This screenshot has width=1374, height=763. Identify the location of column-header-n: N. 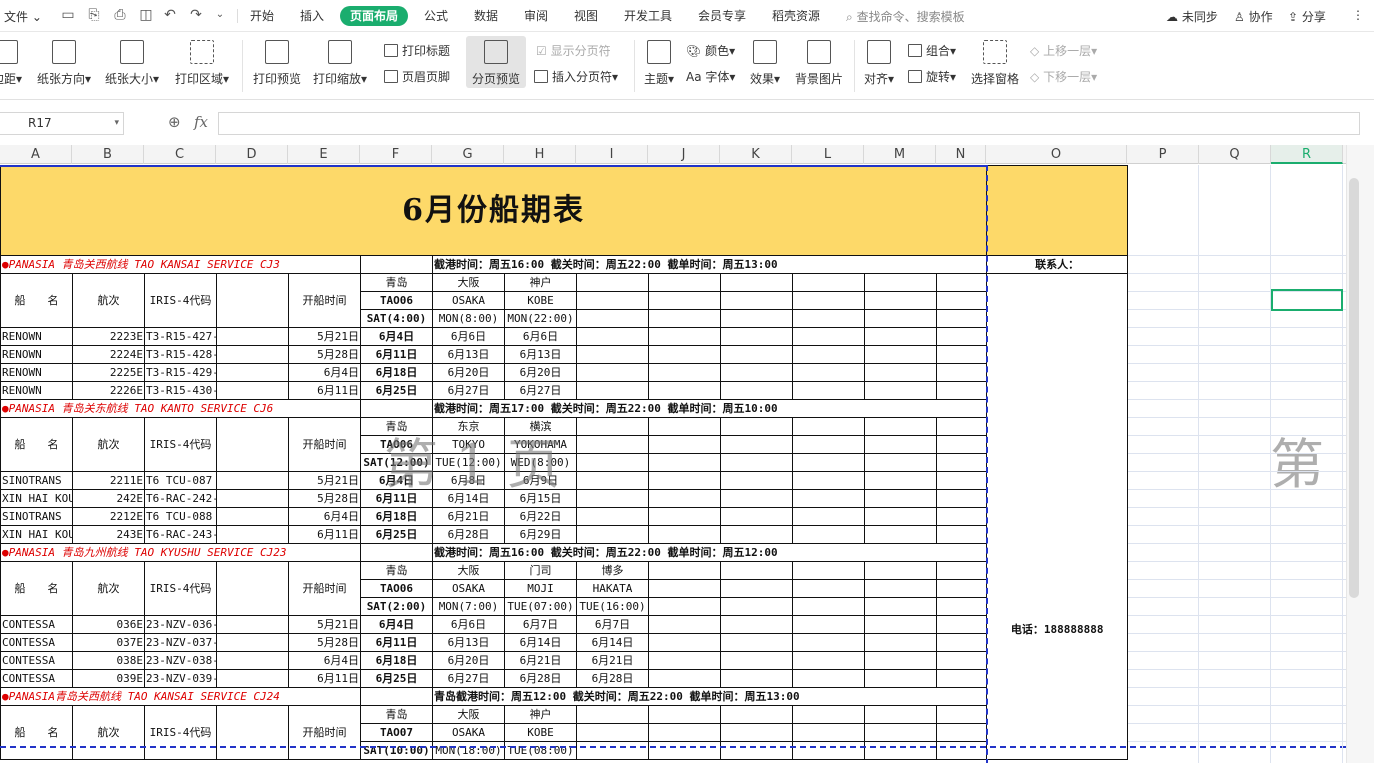
(961, 154).